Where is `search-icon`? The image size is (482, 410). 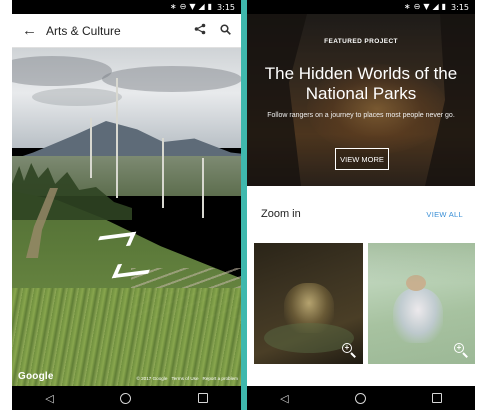
search-icon is located at coordinates (225, 30).